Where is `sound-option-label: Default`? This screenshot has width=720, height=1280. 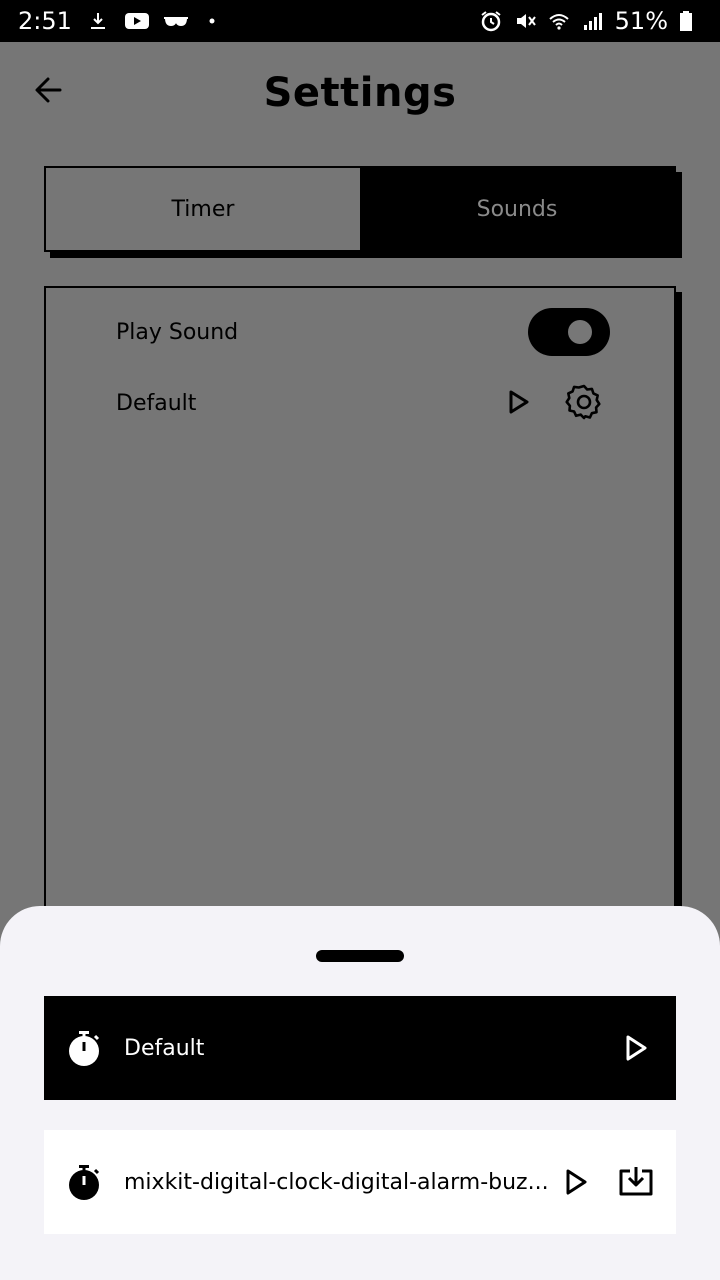
sound-option-label: Default is located at coordinates (164, 1048).